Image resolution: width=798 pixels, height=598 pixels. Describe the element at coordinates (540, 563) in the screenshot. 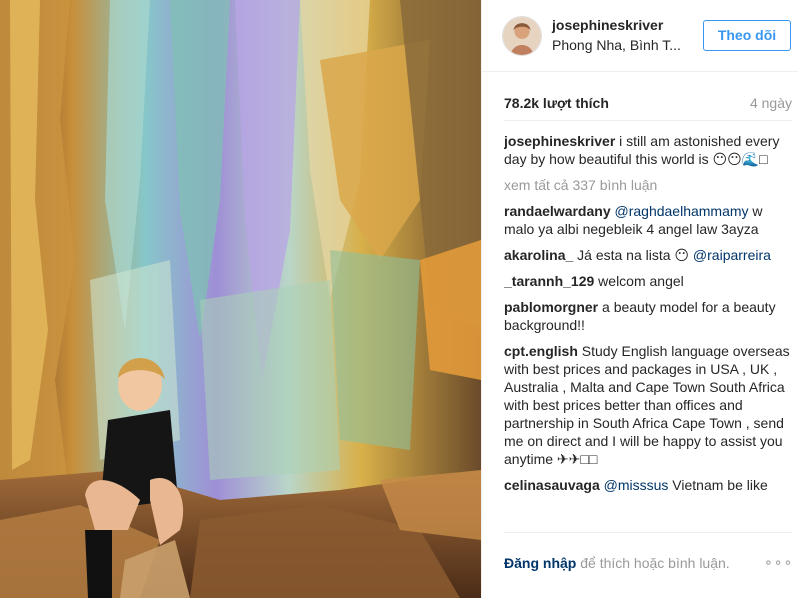

I see `login-link: Đăng nhập` at that location.